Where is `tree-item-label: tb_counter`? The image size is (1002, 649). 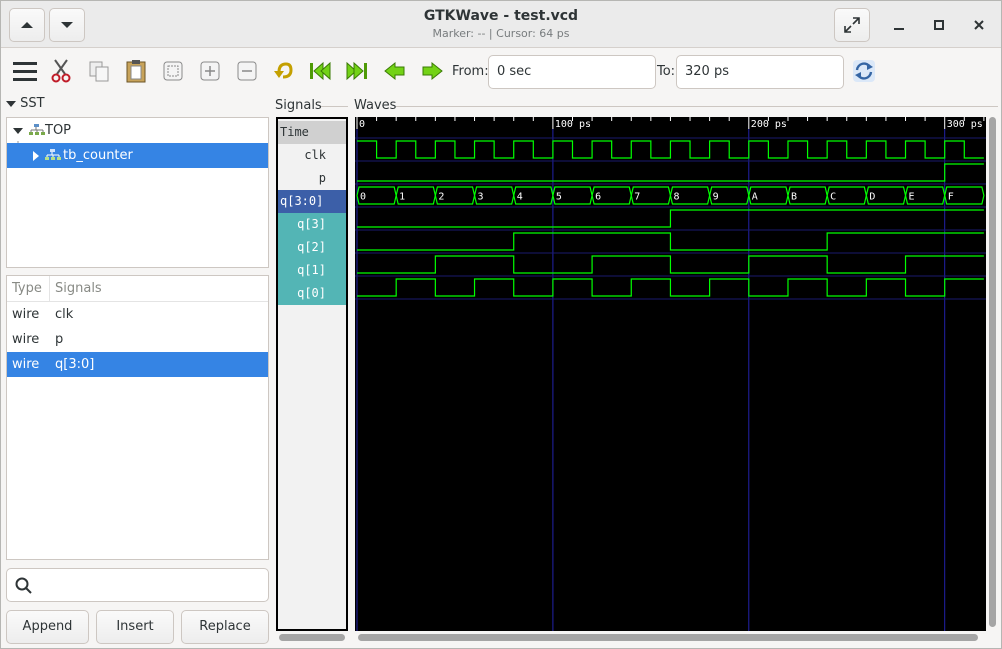 tree-item-label: tb_counter is located at coordinates (98, 155).